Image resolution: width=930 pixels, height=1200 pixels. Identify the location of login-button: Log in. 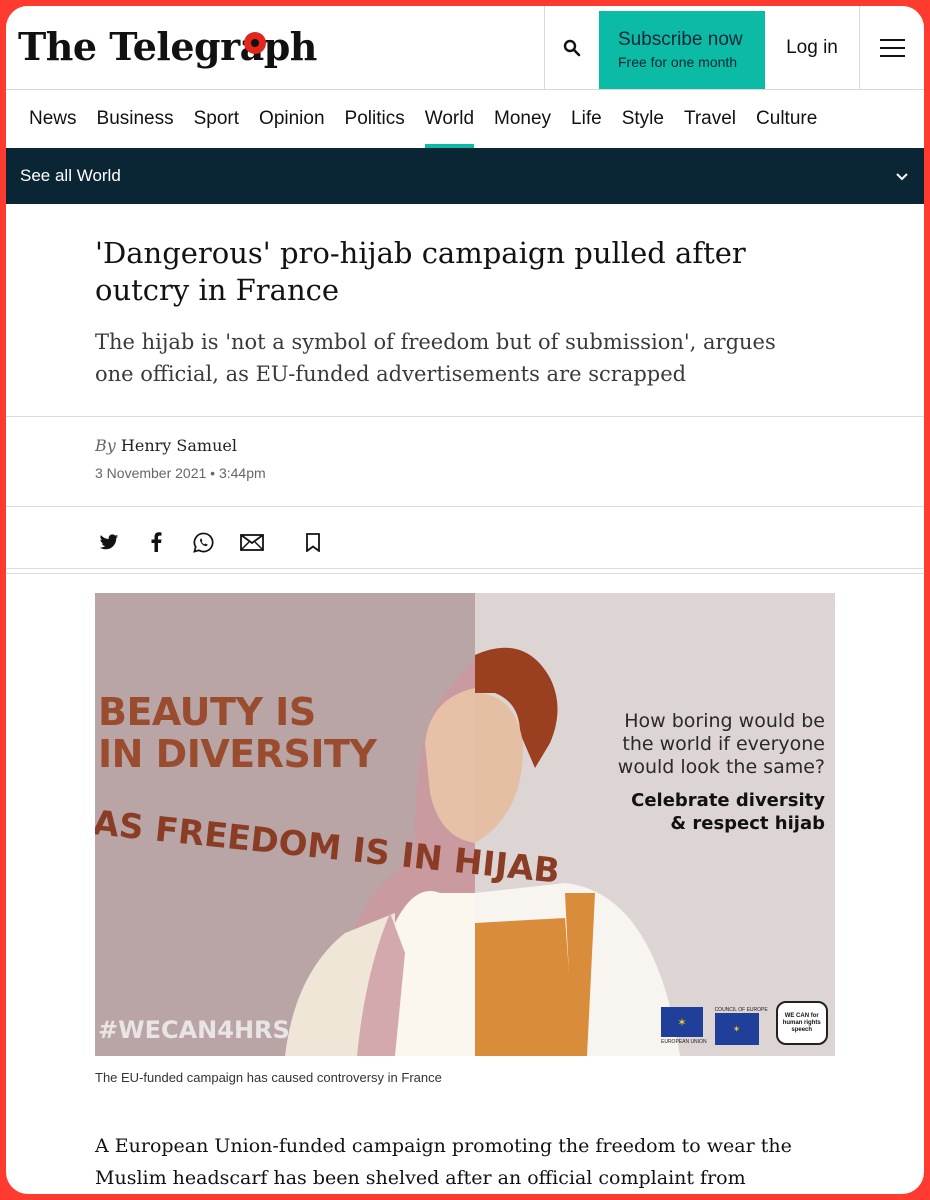
(812, 48).